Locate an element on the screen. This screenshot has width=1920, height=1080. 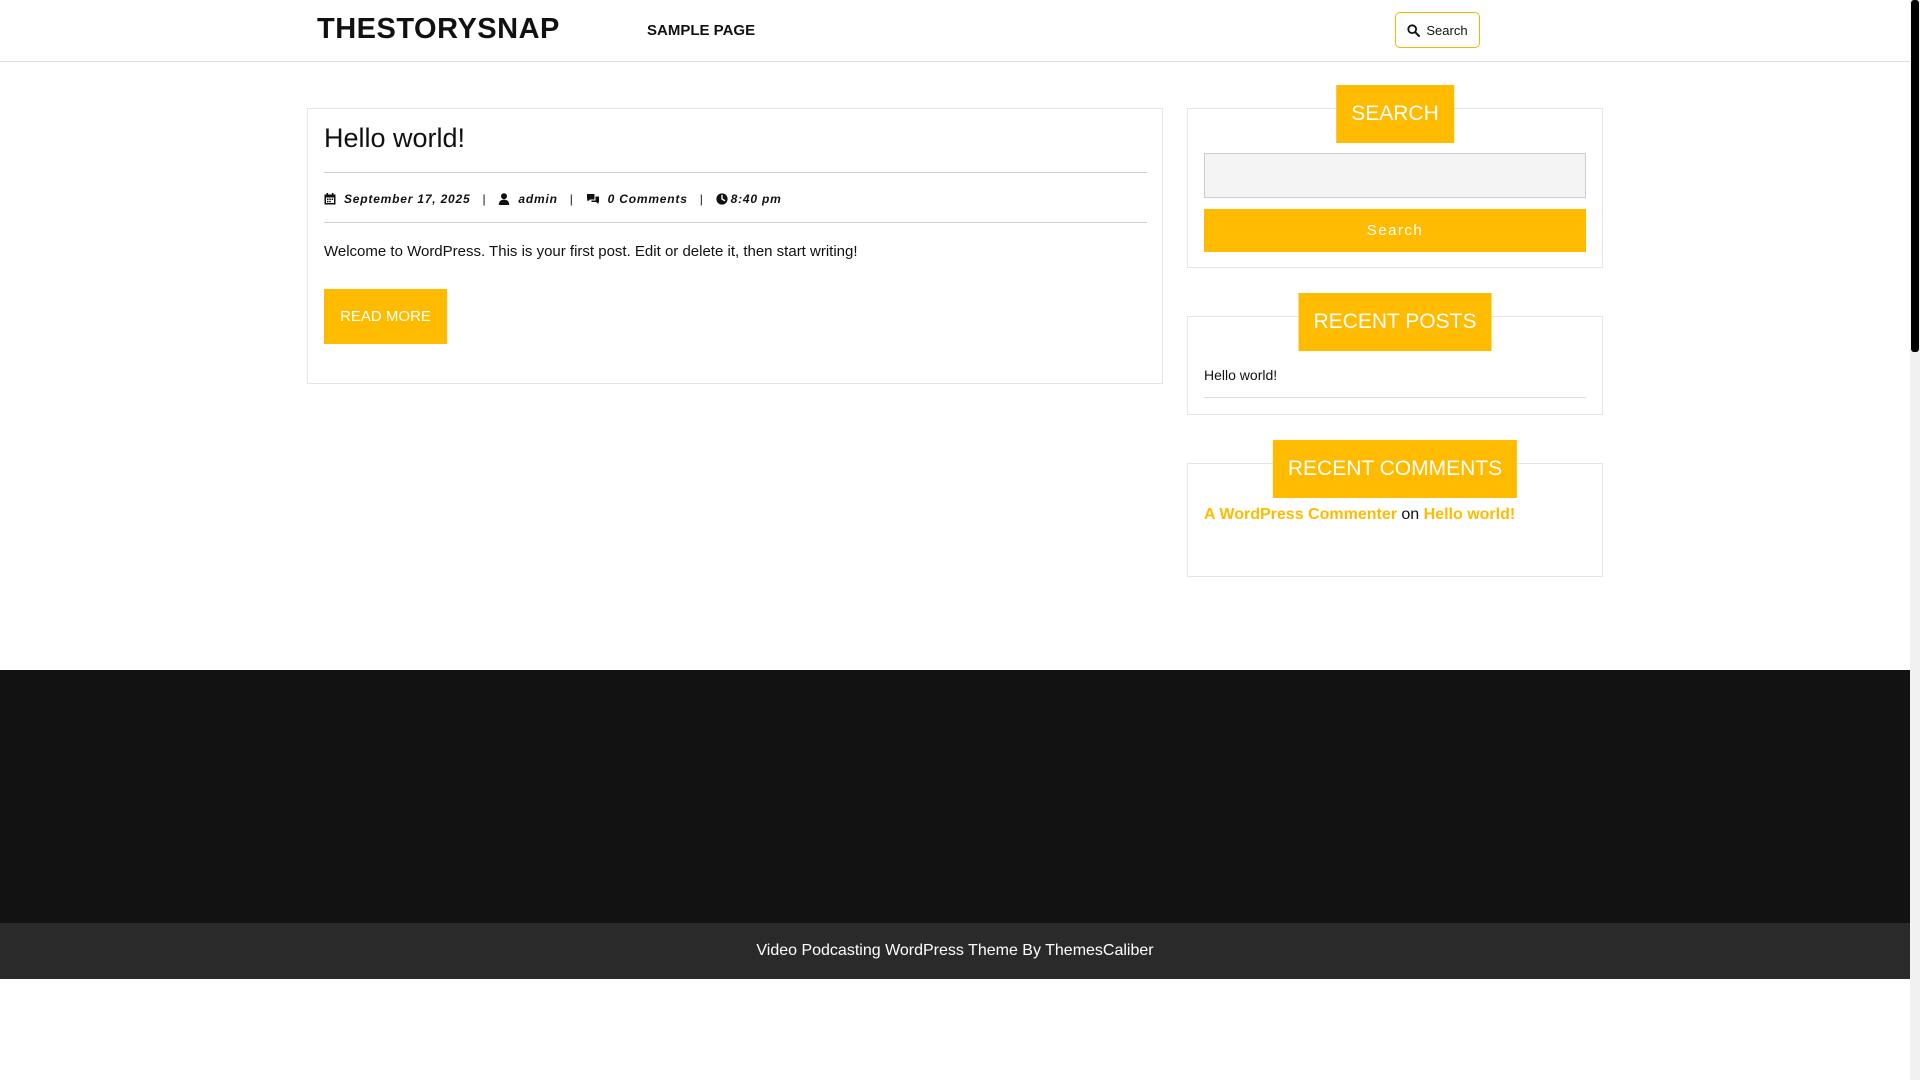
site-header: THESTORYSNAP SAMPLE PAGE Search is located at coordinates (955, 31).